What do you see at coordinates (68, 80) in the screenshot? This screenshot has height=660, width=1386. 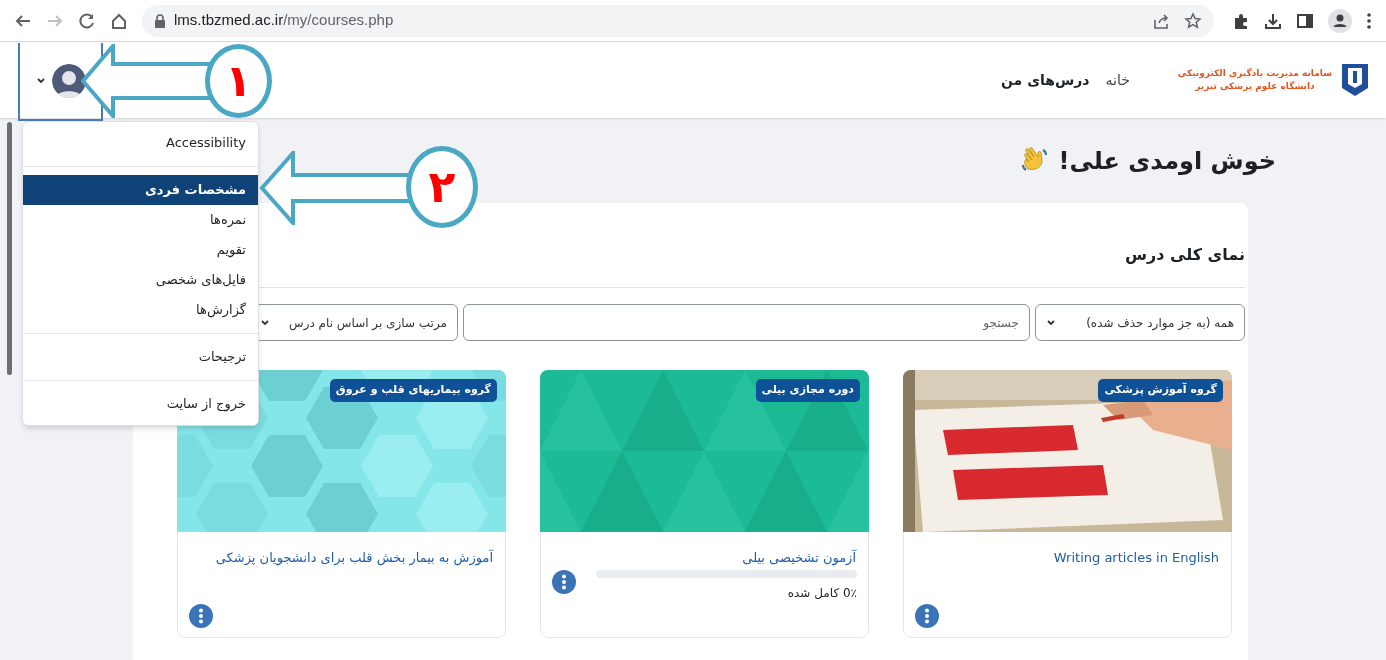 I see `avatar-icon` at bounding box center [68, 80].